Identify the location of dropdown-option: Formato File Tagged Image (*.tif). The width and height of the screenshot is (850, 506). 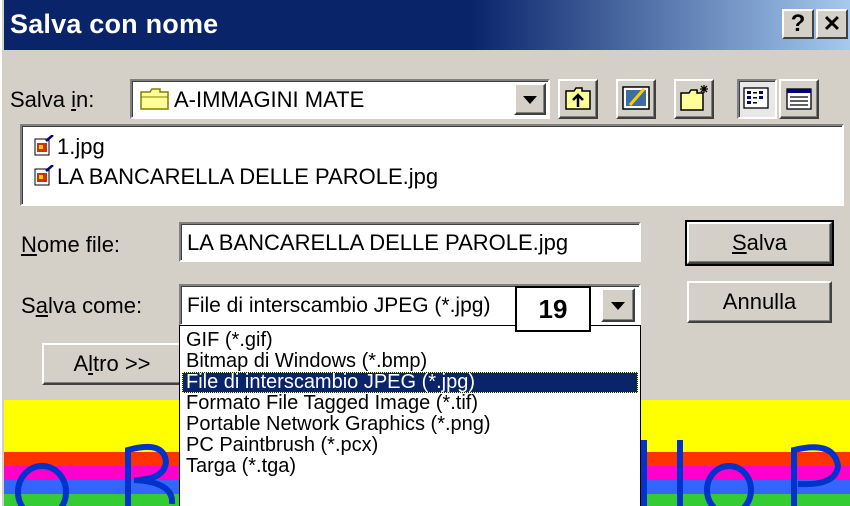
(410, 403).